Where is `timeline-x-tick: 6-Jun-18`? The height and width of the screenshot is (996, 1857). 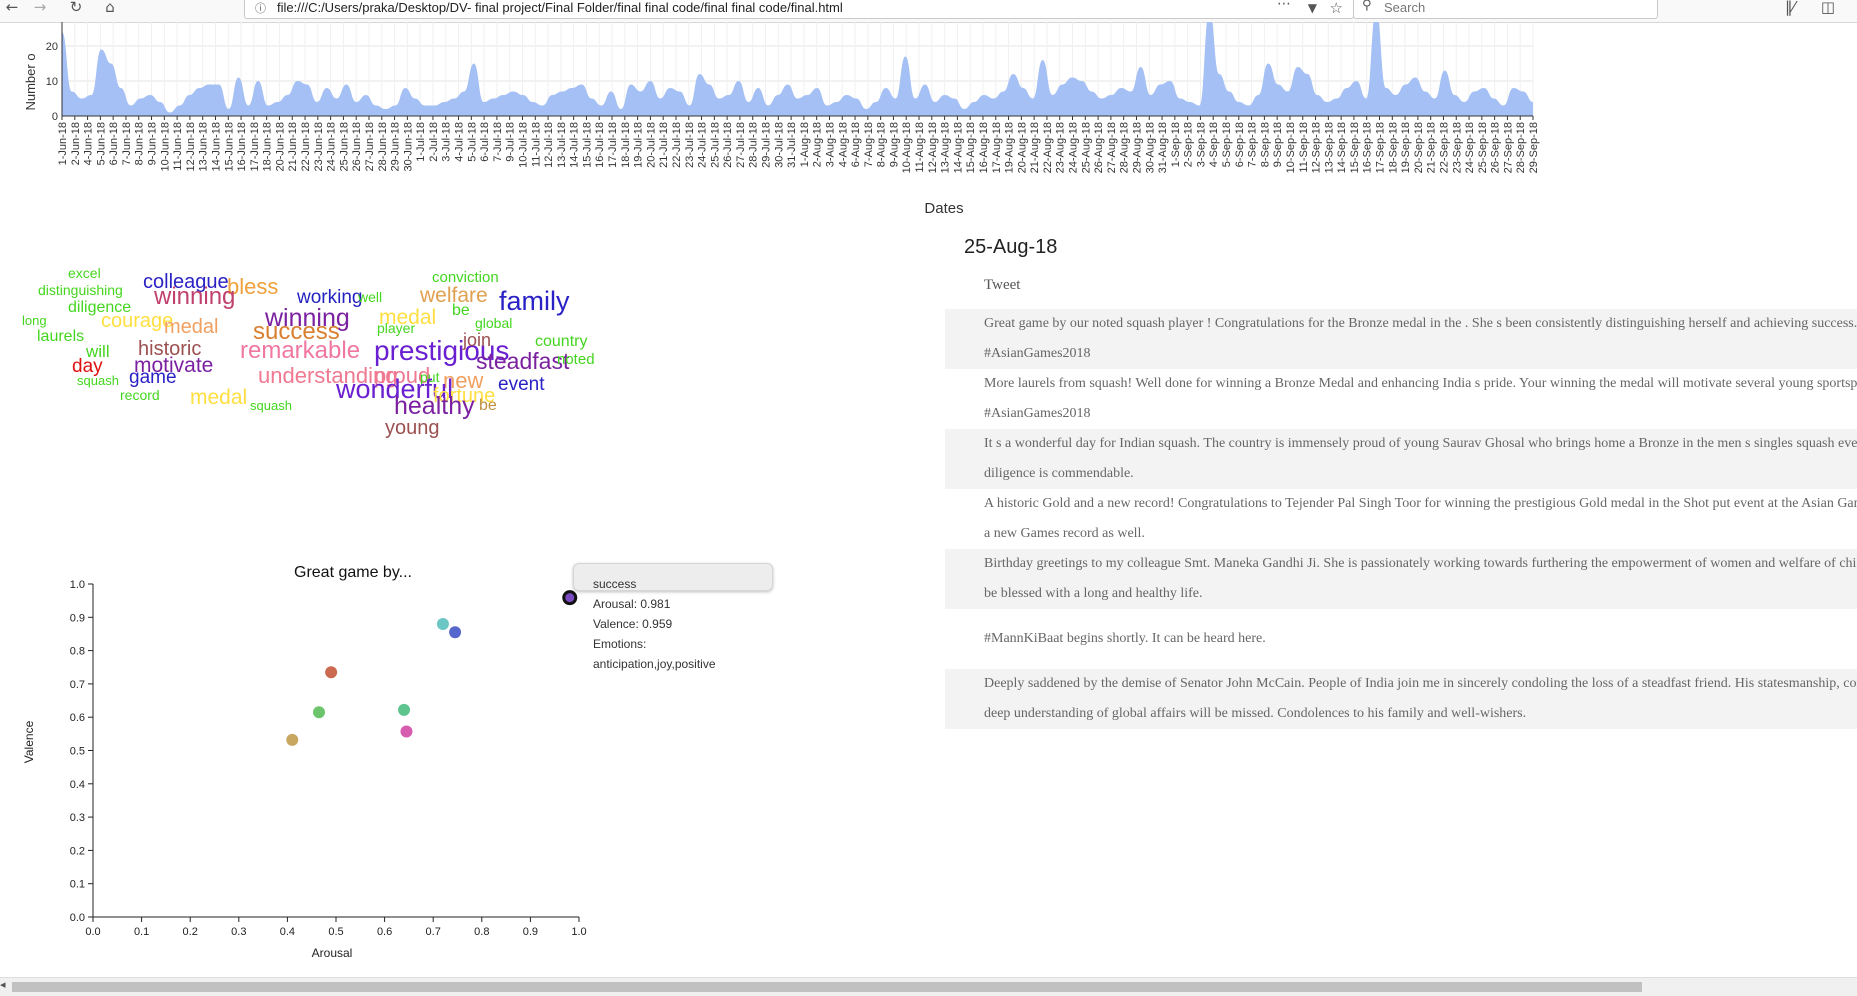 timeline-x-tick: 6-Jun-18 is located at coordinates (114, 143).